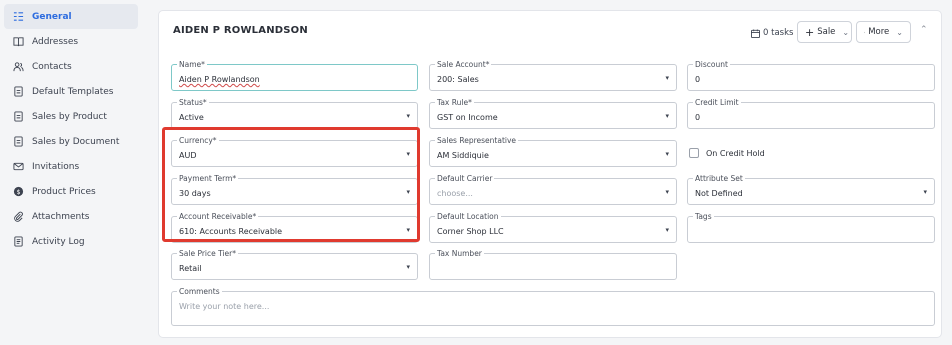 This screenshot has width=952, height=345. I want to click on sidebar-item-sales-by-product: Sales by Product, so click(71, 116).